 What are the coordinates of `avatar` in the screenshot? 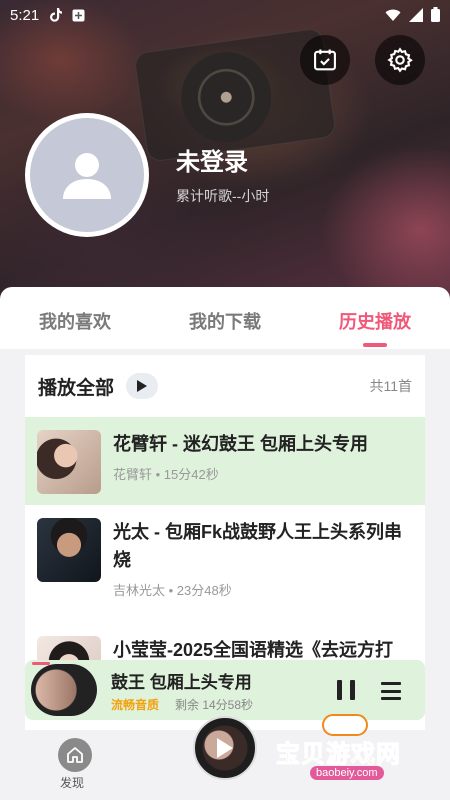 It's located at (87, 175).